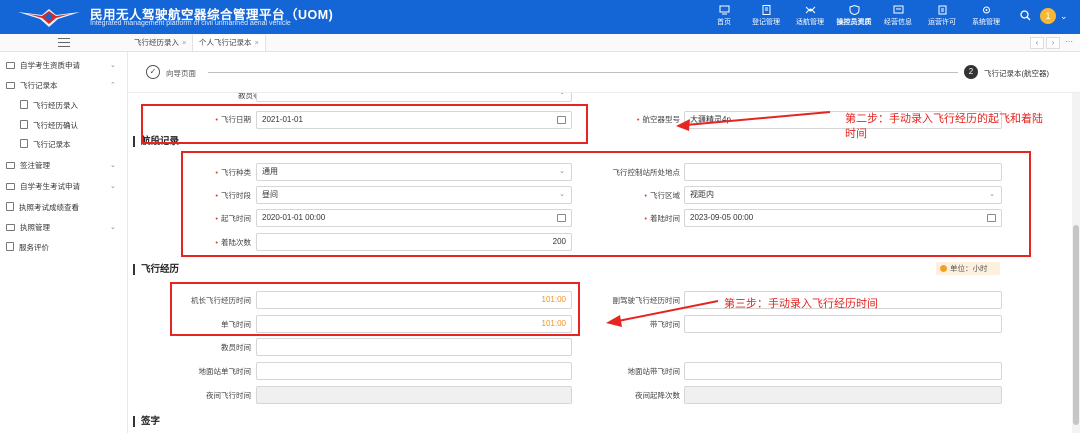 This screenshot has width=1080, height=433. Describe the element at coordinates (801, 304) in the screenshot. I see `annotation-step3: 第三步：手动录入飞行经历时间` at that location.